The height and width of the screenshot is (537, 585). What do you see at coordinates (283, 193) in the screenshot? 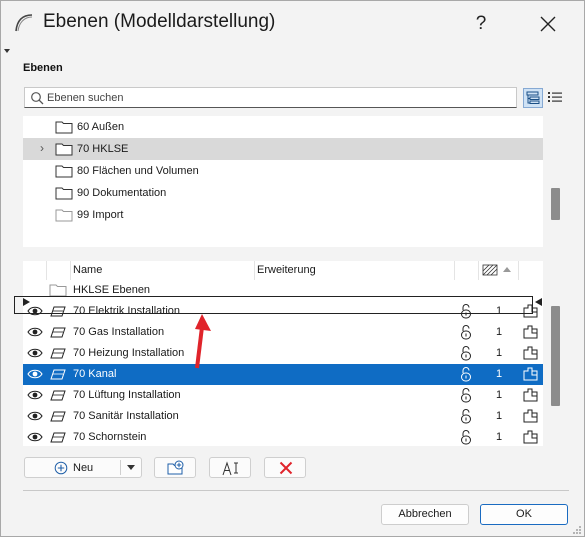
I see `tree-item: 90 Dokumentation` at bounding box center [283, 193].